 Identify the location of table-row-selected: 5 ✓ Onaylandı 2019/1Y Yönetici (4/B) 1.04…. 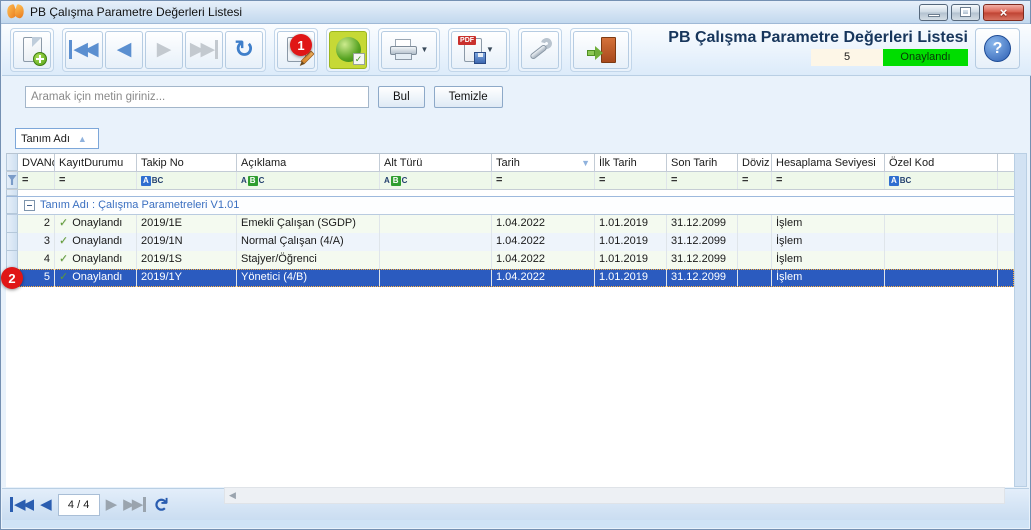
(510, 278).